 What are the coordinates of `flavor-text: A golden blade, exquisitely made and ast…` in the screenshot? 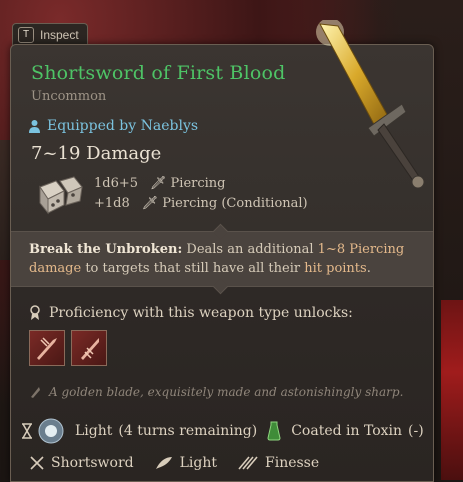 It's located at (216, 392).